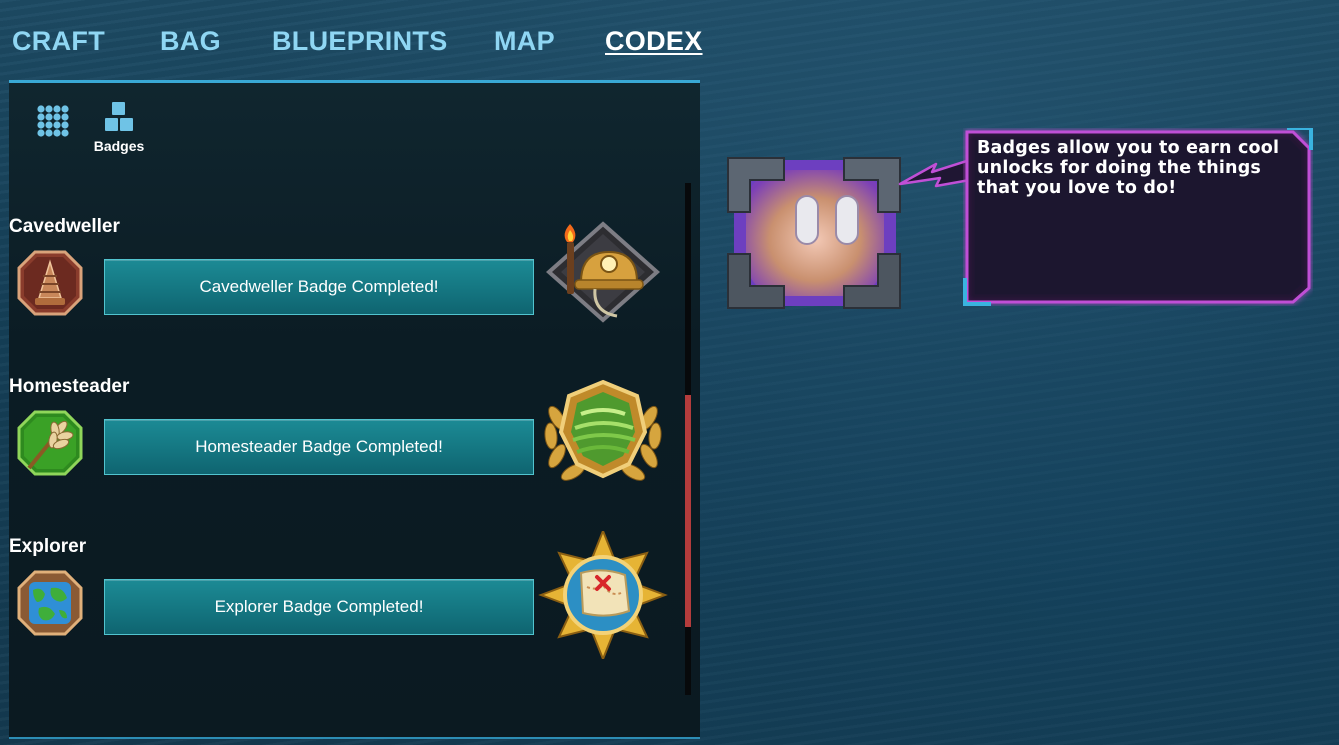  What do you see at coordinates (319, 287) in the screenshot?
I see `cavedweller-badge-button: Cavedweller Badge Completed!` at bounding box center [319, 287].